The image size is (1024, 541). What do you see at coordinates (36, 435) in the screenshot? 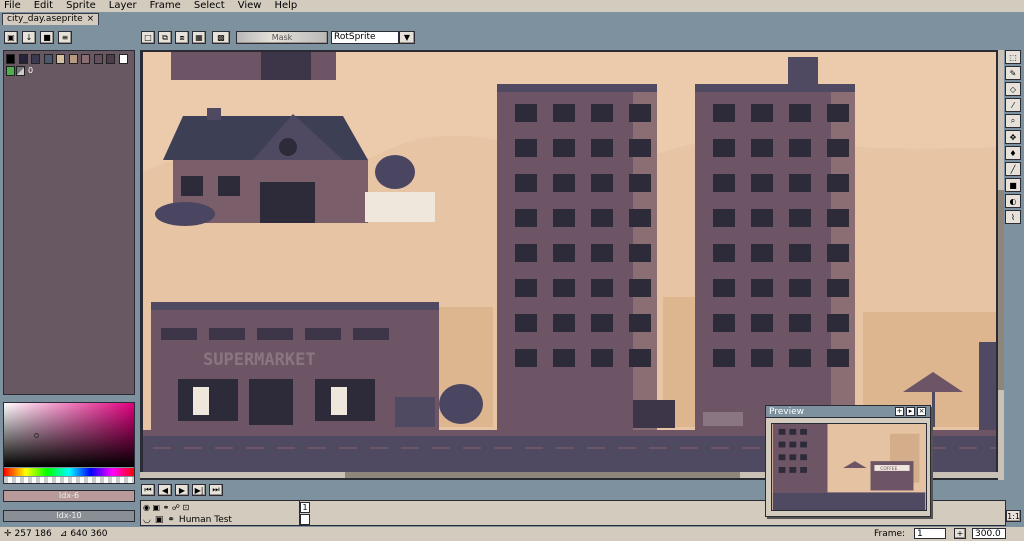
I see `color-cursor-icon` at bounding box center [36, 435].